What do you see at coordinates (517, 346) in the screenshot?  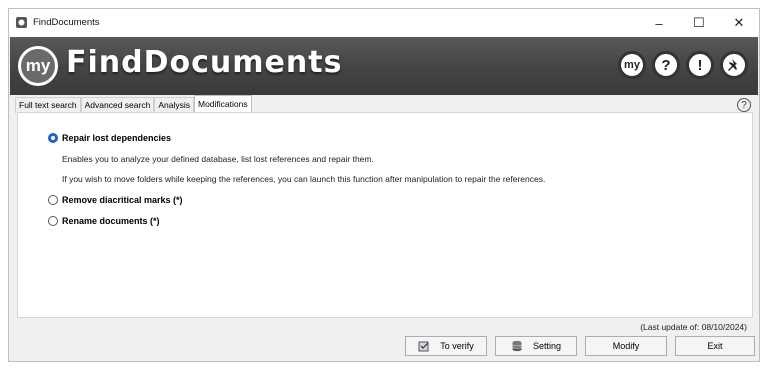 I see `database-icon` at bounding box center [517, 346].